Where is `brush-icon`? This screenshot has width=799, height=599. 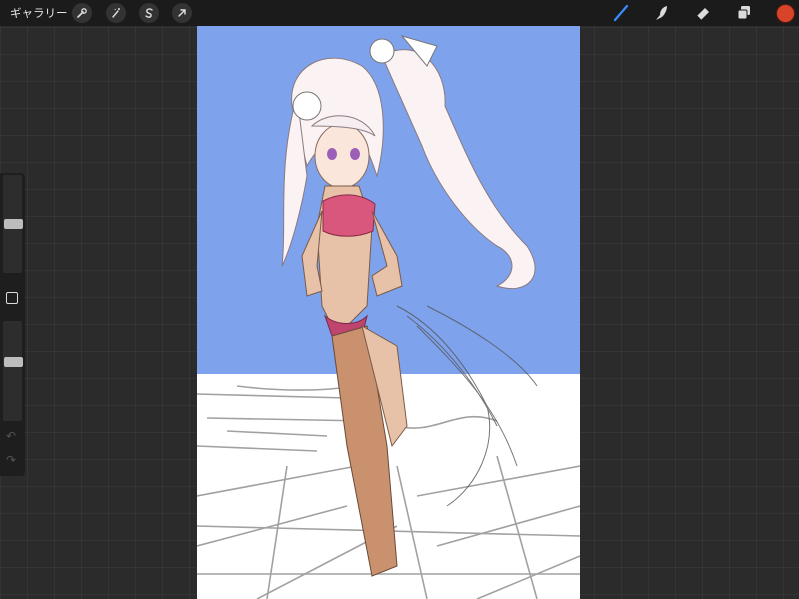 brush-icon is located at coordinates (621, 13).